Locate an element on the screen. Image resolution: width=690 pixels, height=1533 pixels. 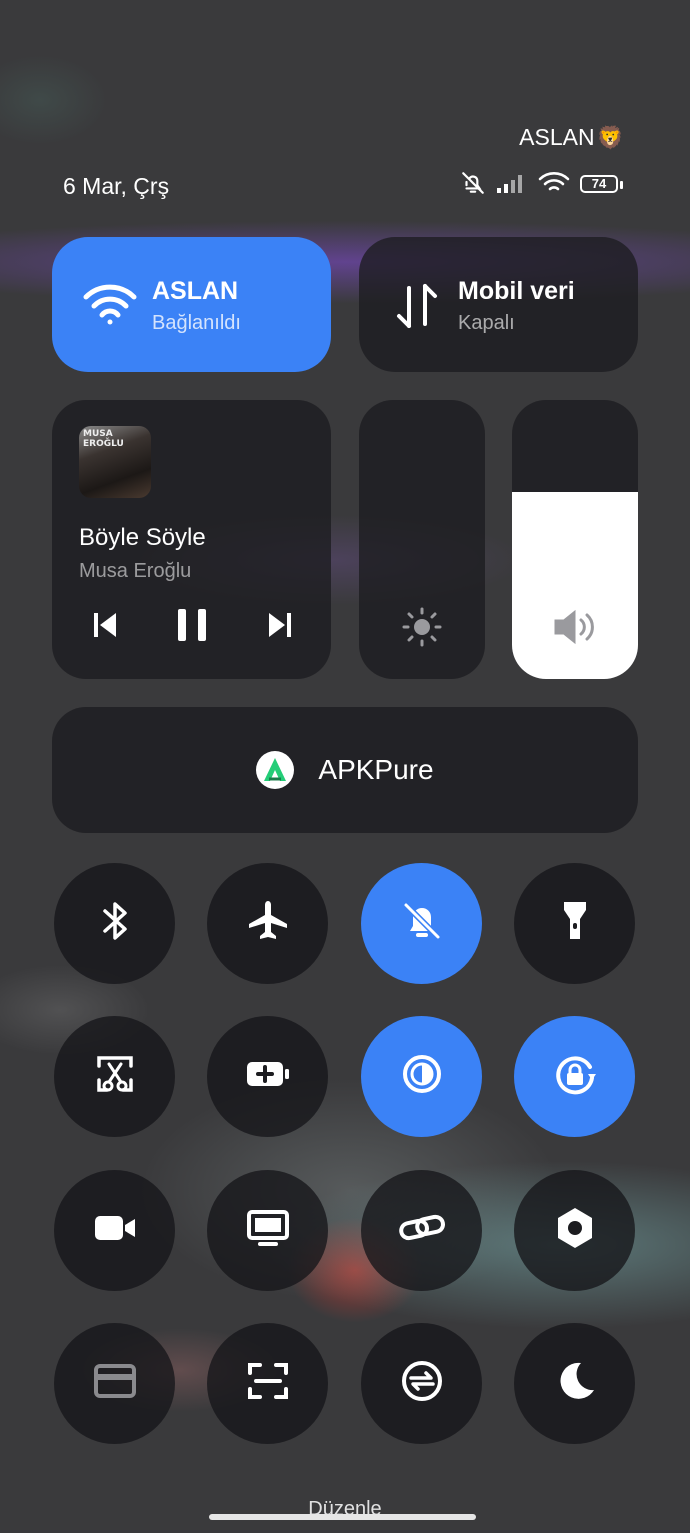
card-icon is located at coordinates (115, 1383).